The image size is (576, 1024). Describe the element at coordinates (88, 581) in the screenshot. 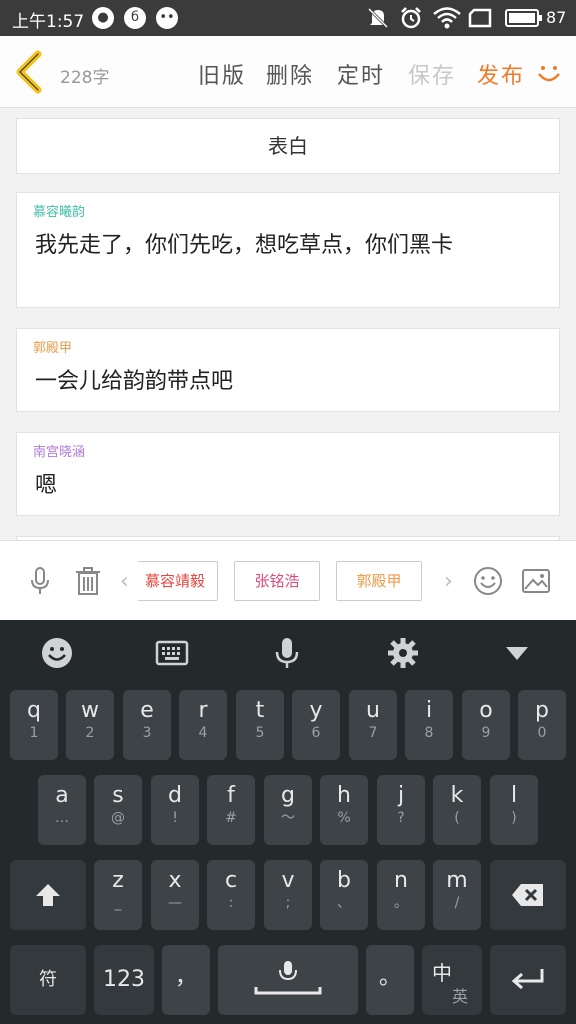

I see `trash-icon` at that location.